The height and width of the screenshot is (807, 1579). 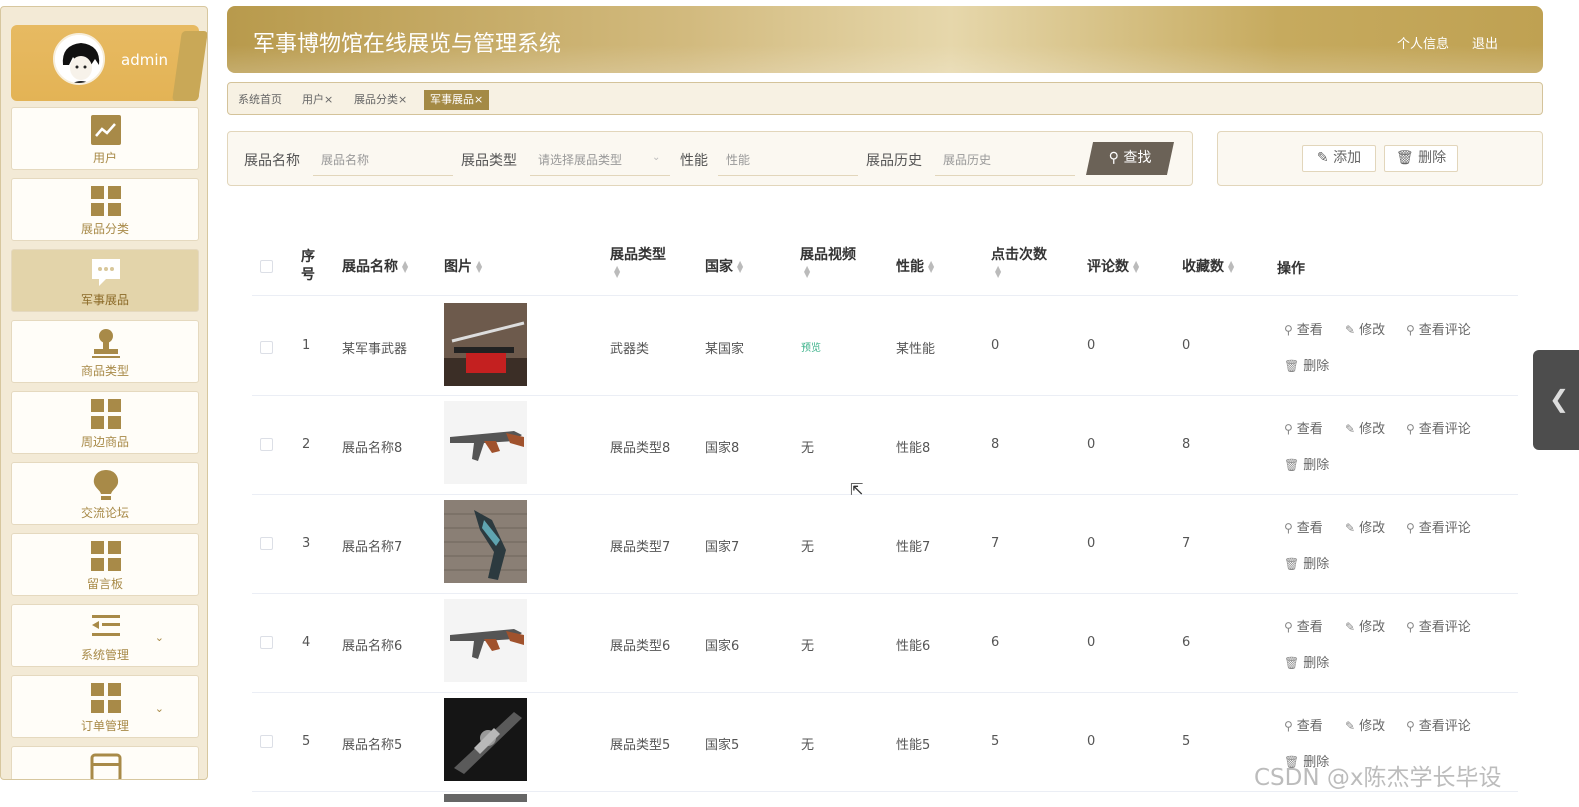 What do you see at coordinates (724, 266) in the screenshot?
I see `col-country: 国家 ▲ ▼` at bounding box center [724, 266].